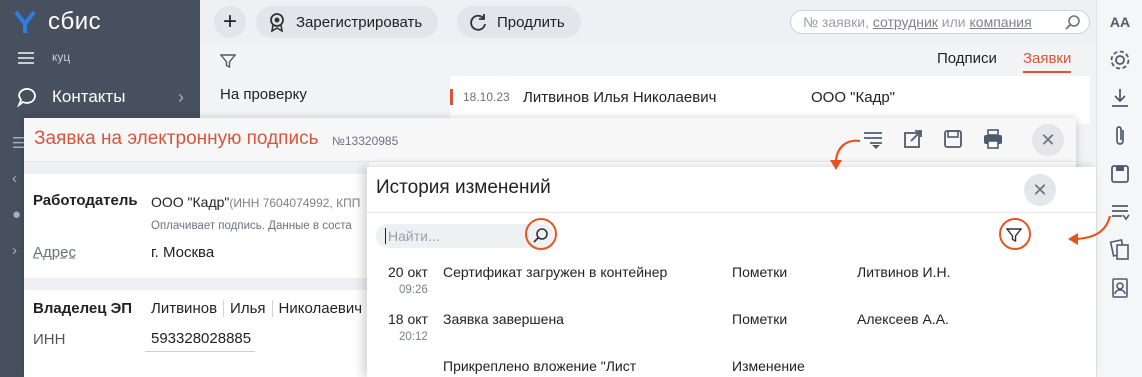  What do you see at coordinates (913, 139) in the screenshot?
I see `open-external-icon` at bounding box center [913, 139].